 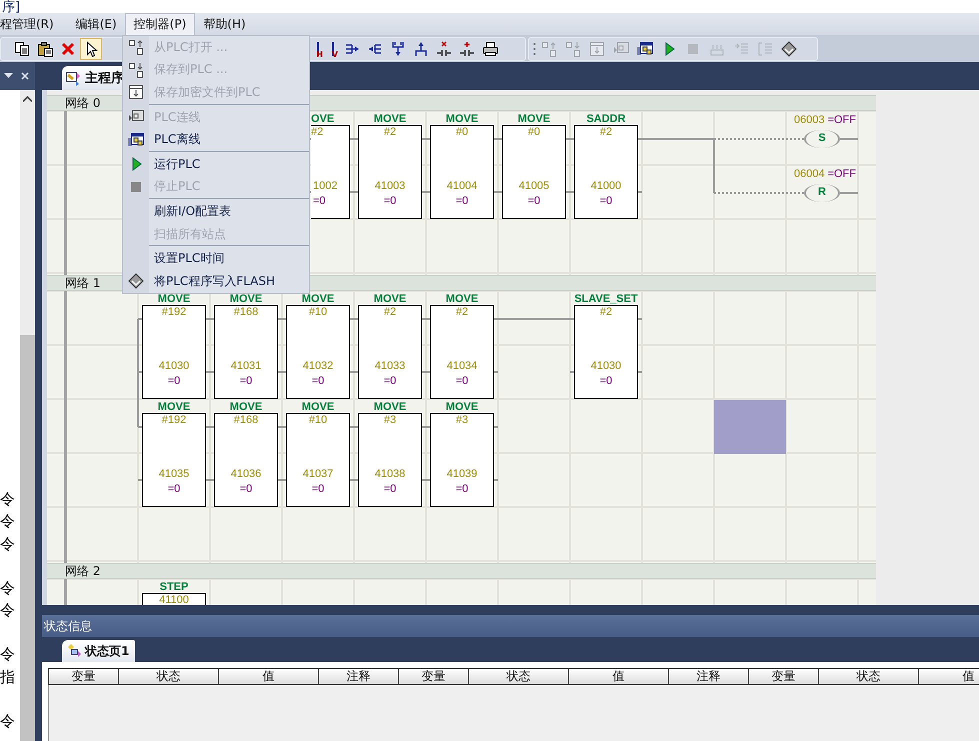 What do you see at coordinates (160, 24) in the screenshot?
I see `menu-item: 控制器(P)` at bounding box center [160, 24].